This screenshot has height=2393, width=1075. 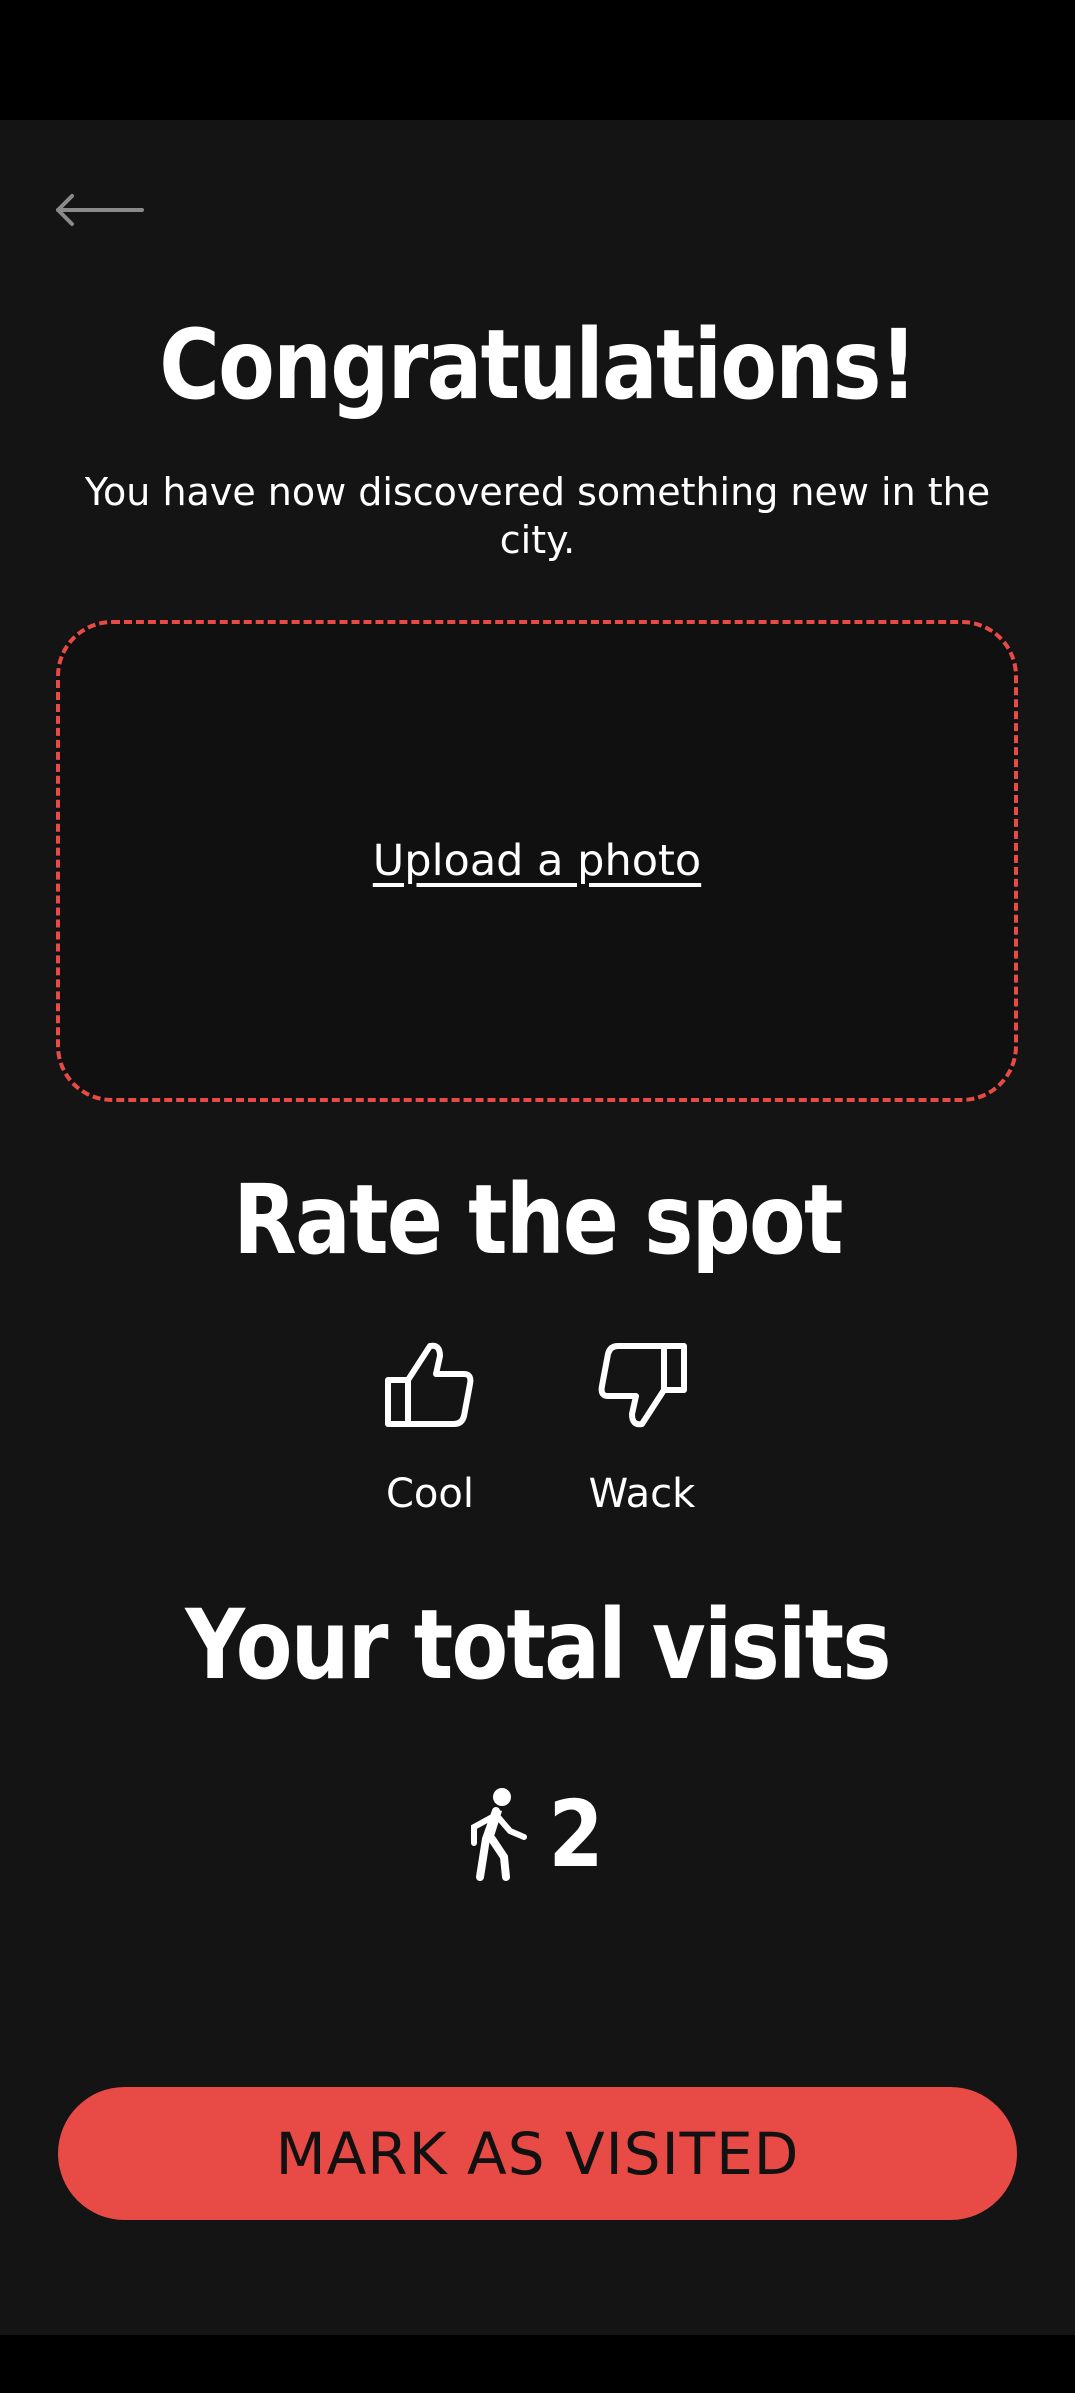 I want to click on back-button, so click(x=100, y=210).